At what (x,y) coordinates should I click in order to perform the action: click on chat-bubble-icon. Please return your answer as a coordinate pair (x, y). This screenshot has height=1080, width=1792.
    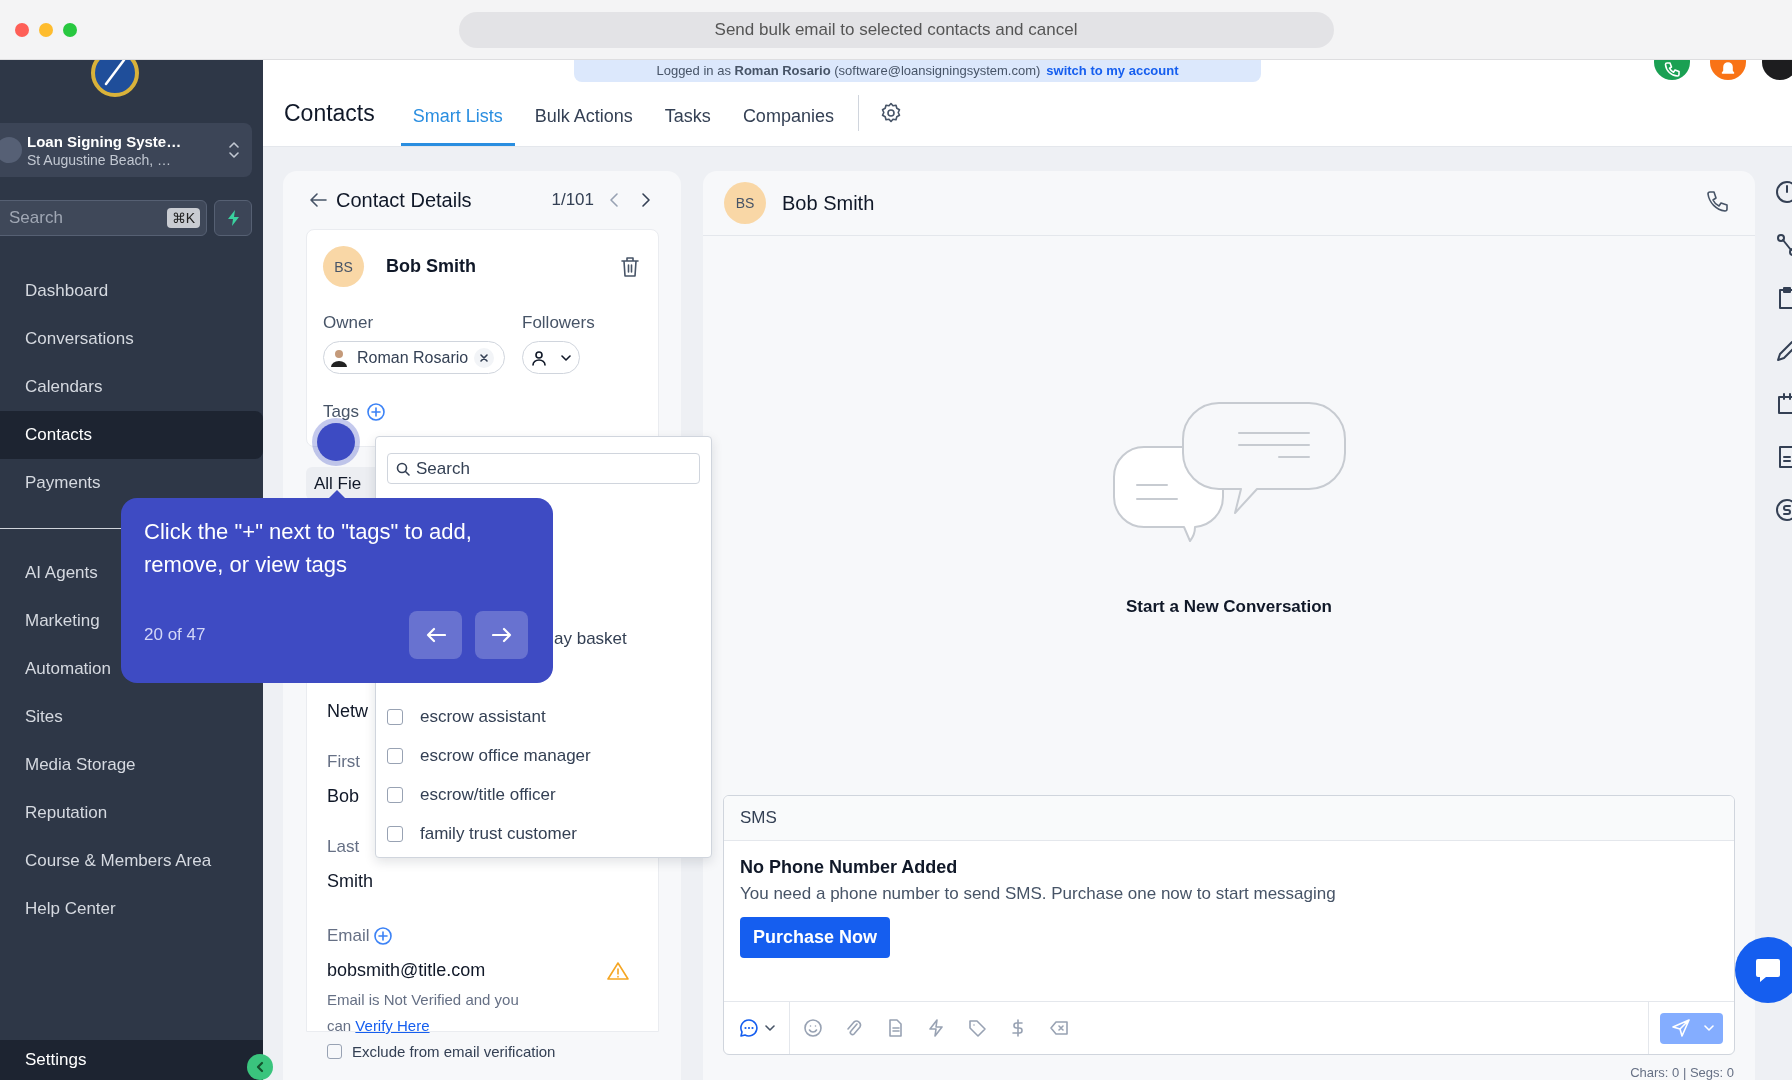
    Looking at the image, I should click on (1768, 970).